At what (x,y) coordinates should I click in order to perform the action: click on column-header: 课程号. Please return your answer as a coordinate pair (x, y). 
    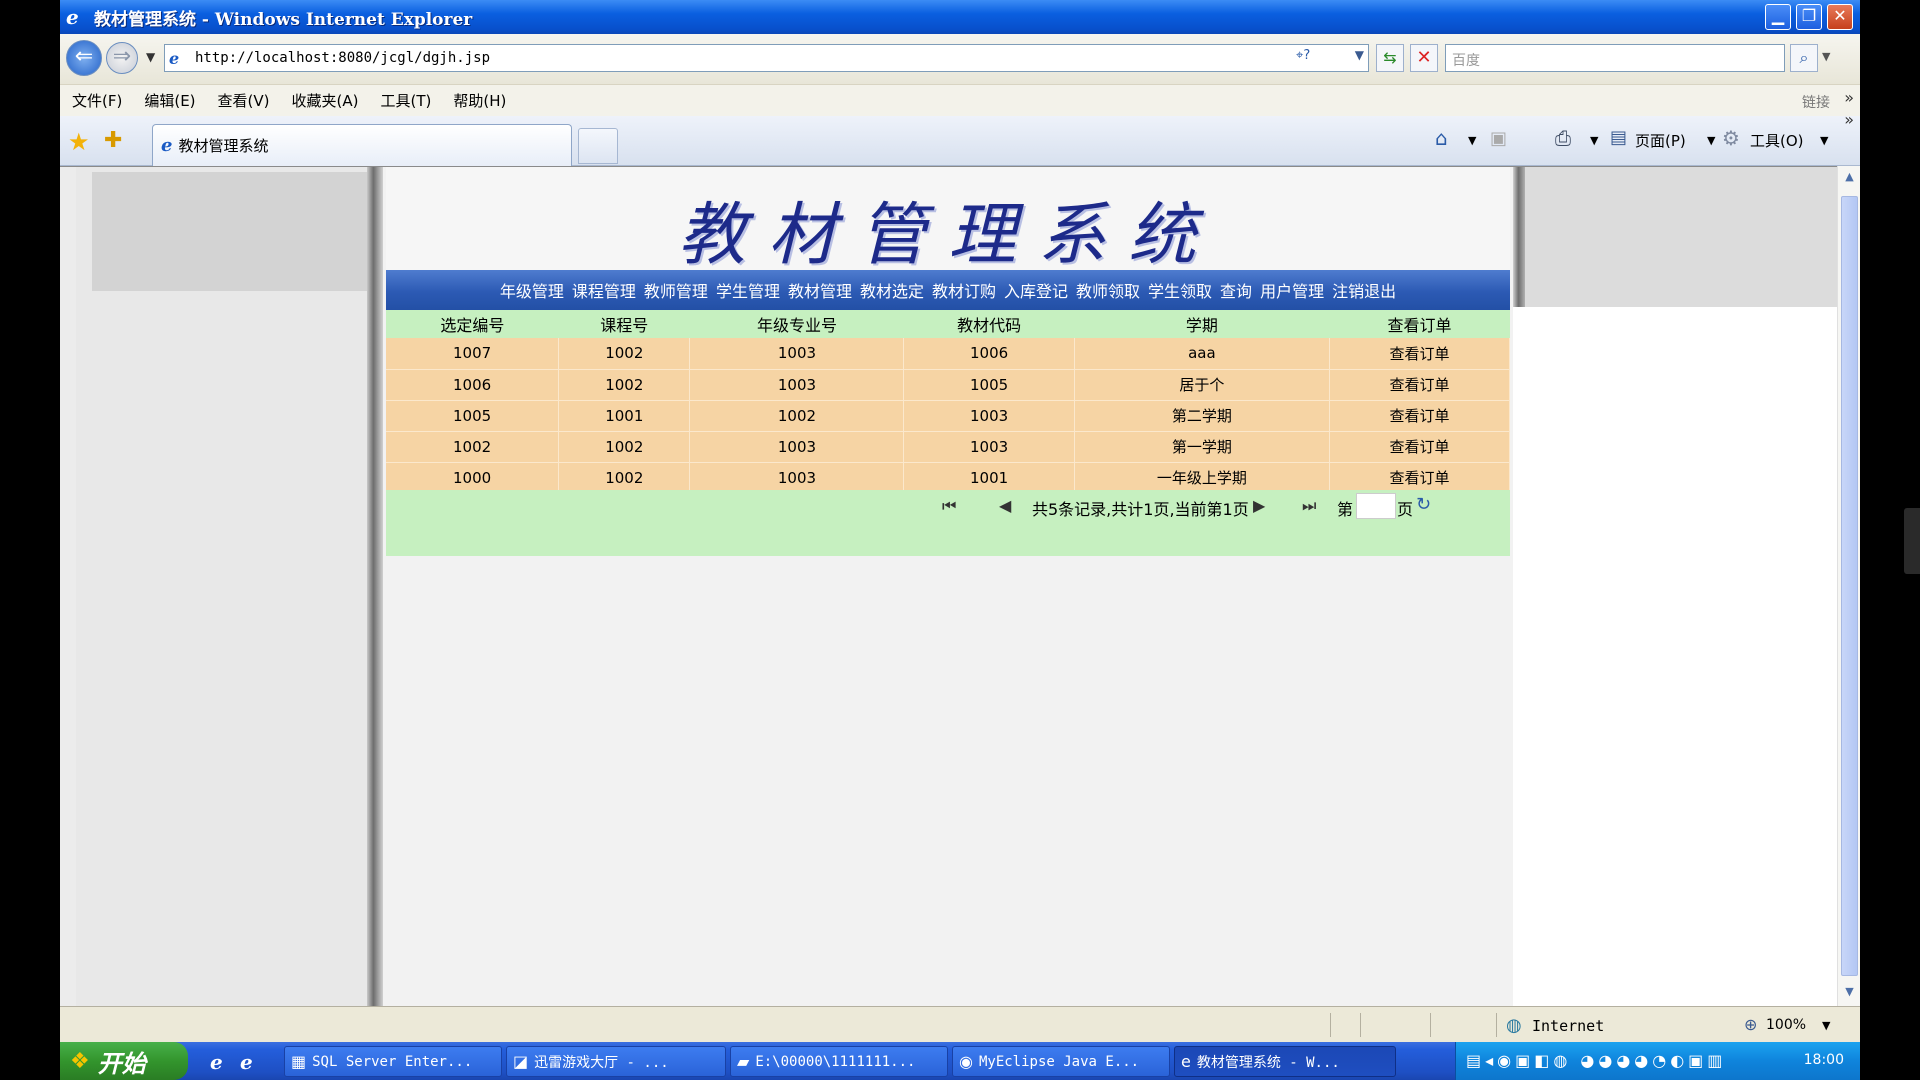
    Looking at the image, I should click on (624, 324).